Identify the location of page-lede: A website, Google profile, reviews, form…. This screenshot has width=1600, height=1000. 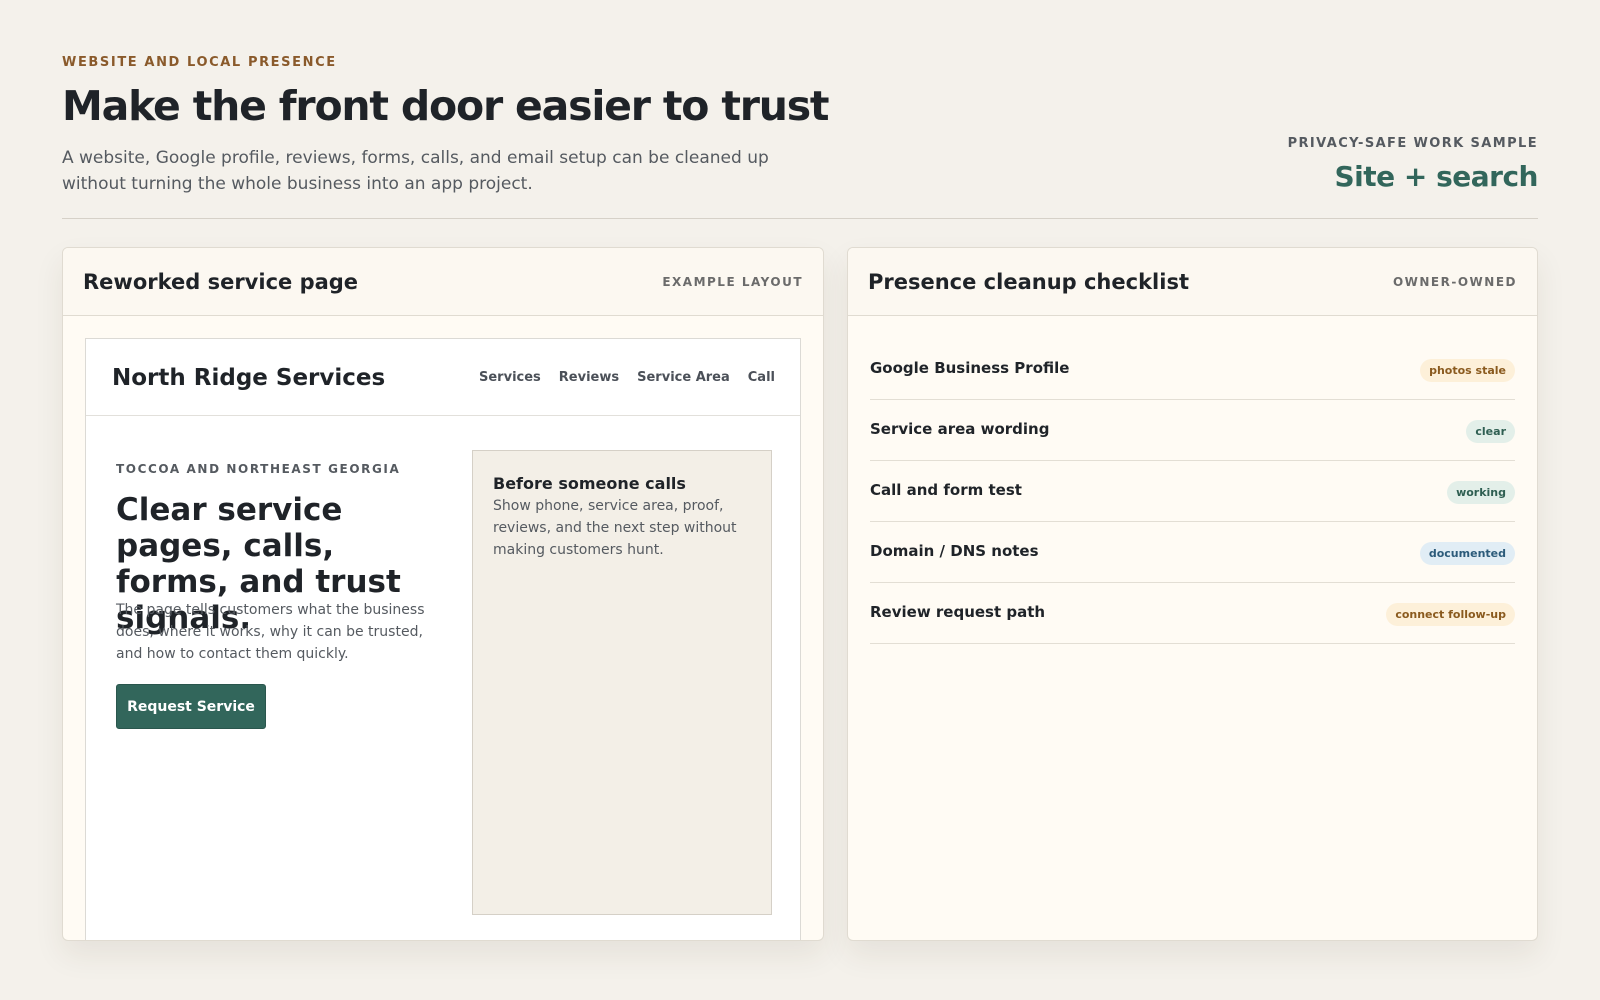
(415, 171).